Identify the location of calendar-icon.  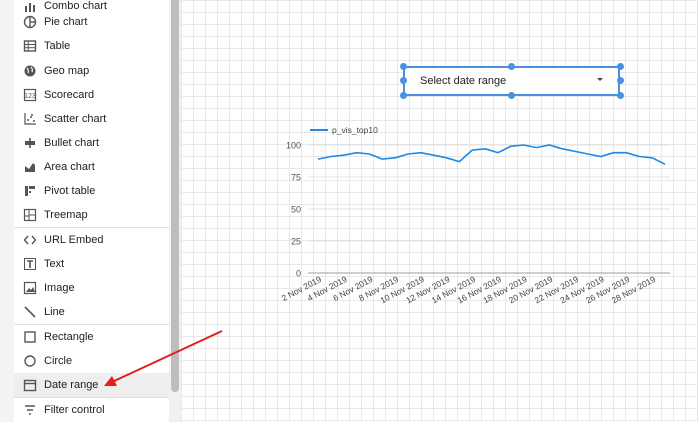
(30, 385).